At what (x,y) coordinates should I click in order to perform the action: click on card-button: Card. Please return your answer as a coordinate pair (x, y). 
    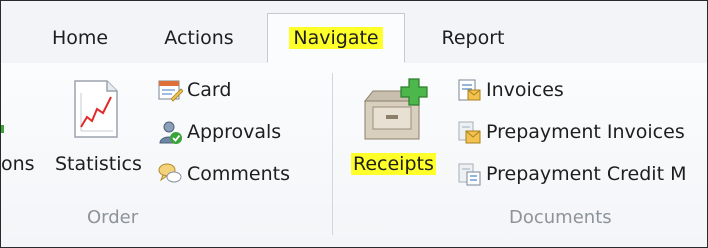
    Looking at the image, I should click on (194, 90).